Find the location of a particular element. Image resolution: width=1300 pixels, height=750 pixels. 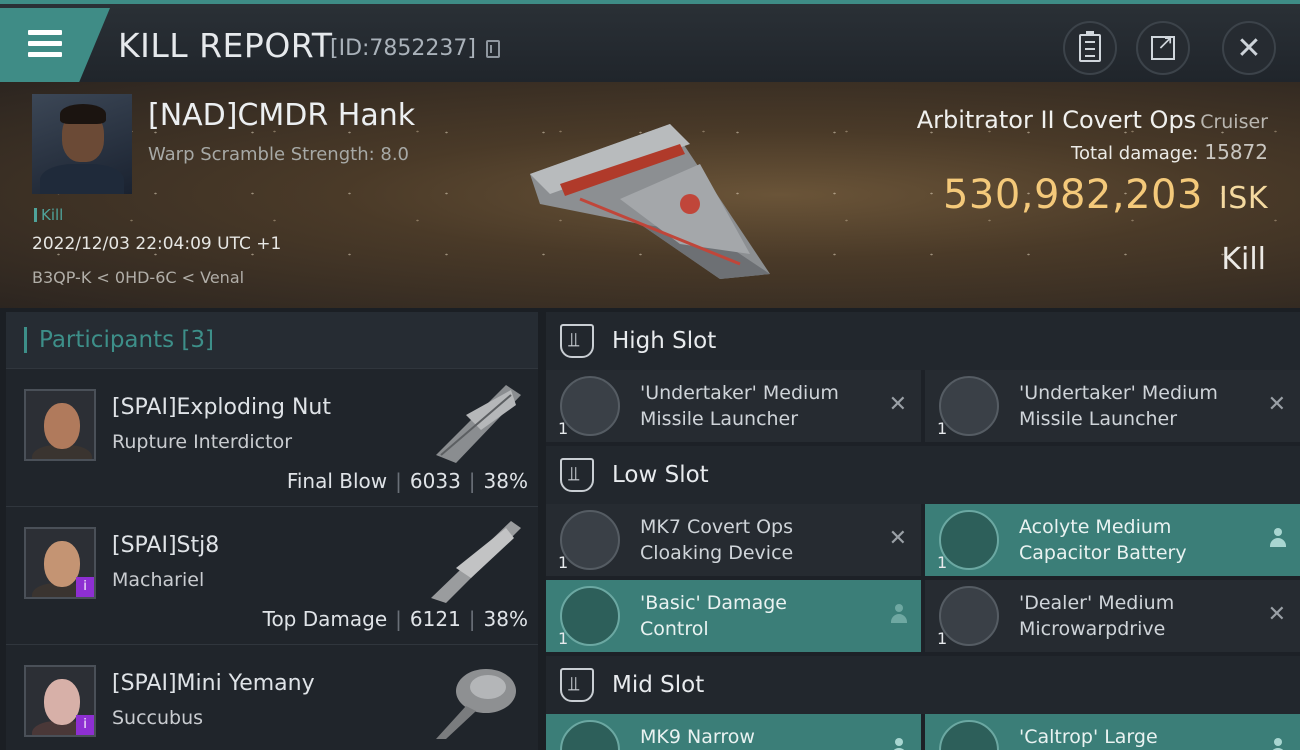

participant-row: i [SPAI]Mini Yemany Succubus is located at coordinates (272, 697).